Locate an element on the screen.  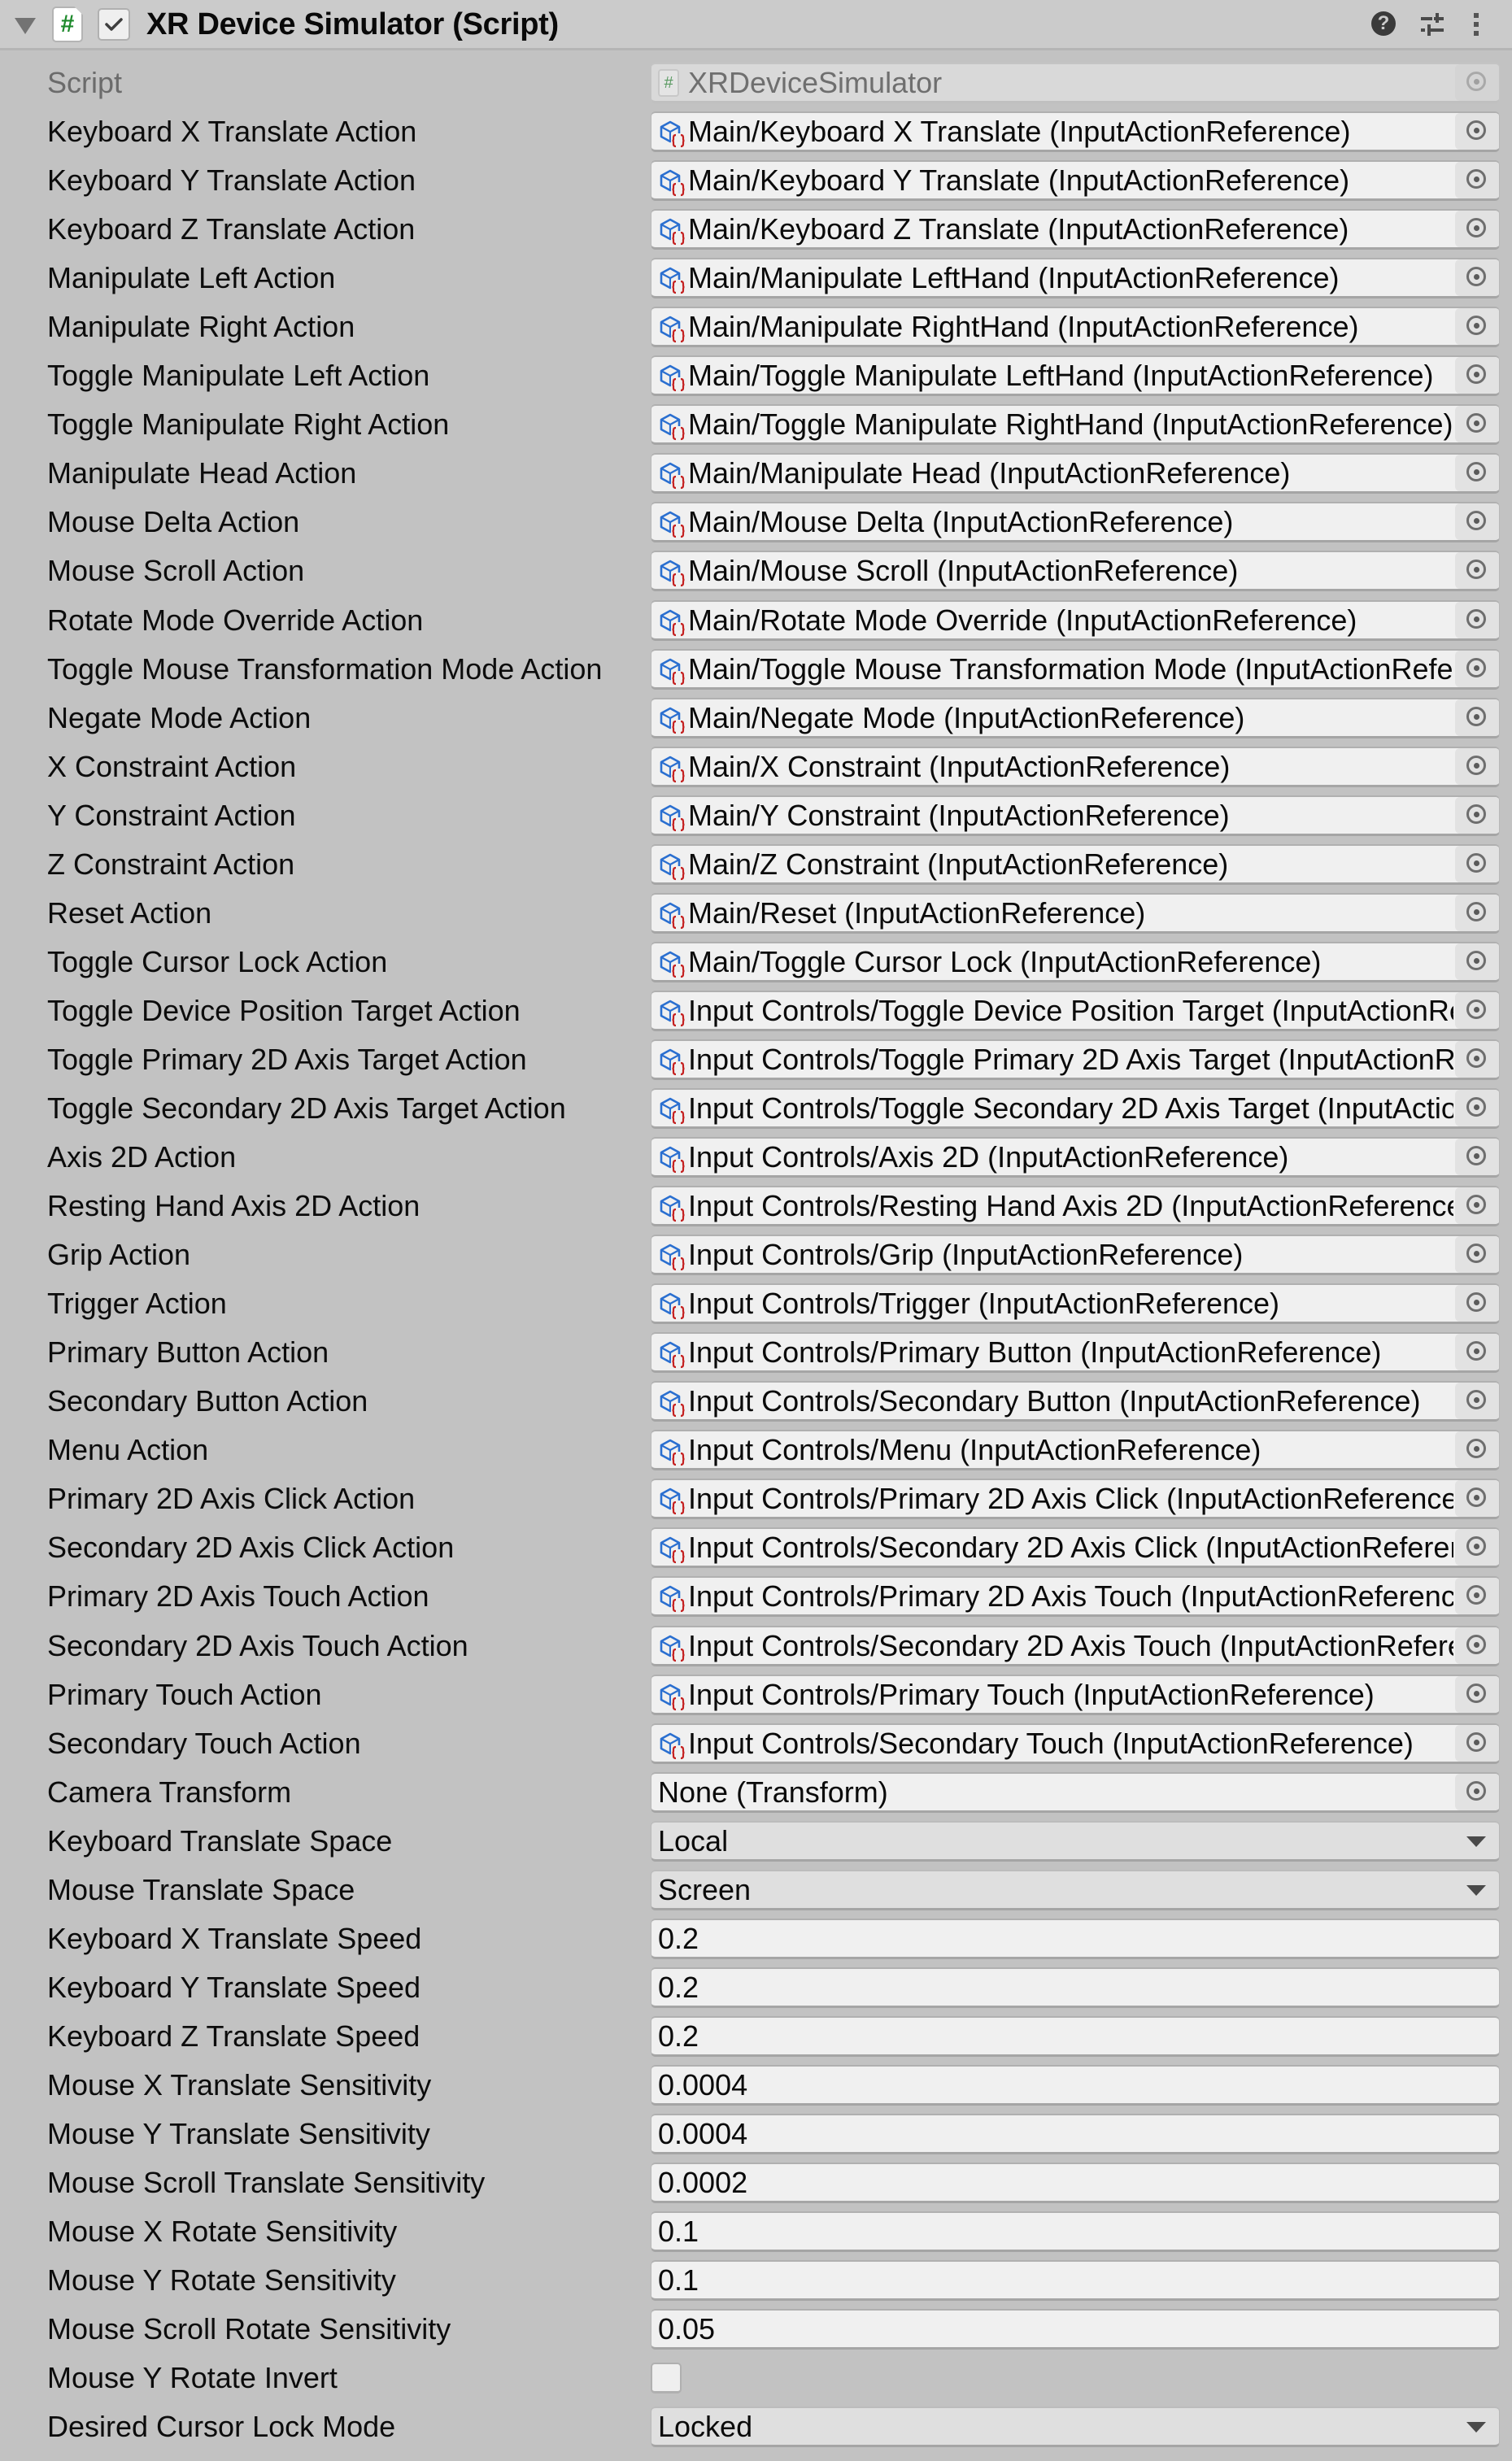
field-value: Main/Mouse Delta (InputActionReference) is located at coordinates (961, 522).